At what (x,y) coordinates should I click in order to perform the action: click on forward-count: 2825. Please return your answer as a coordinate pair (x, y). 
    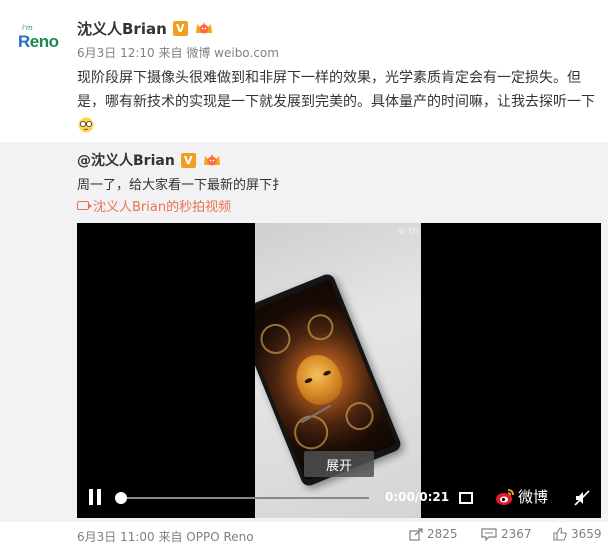
    Looking at the image, I should click on (442, 534).